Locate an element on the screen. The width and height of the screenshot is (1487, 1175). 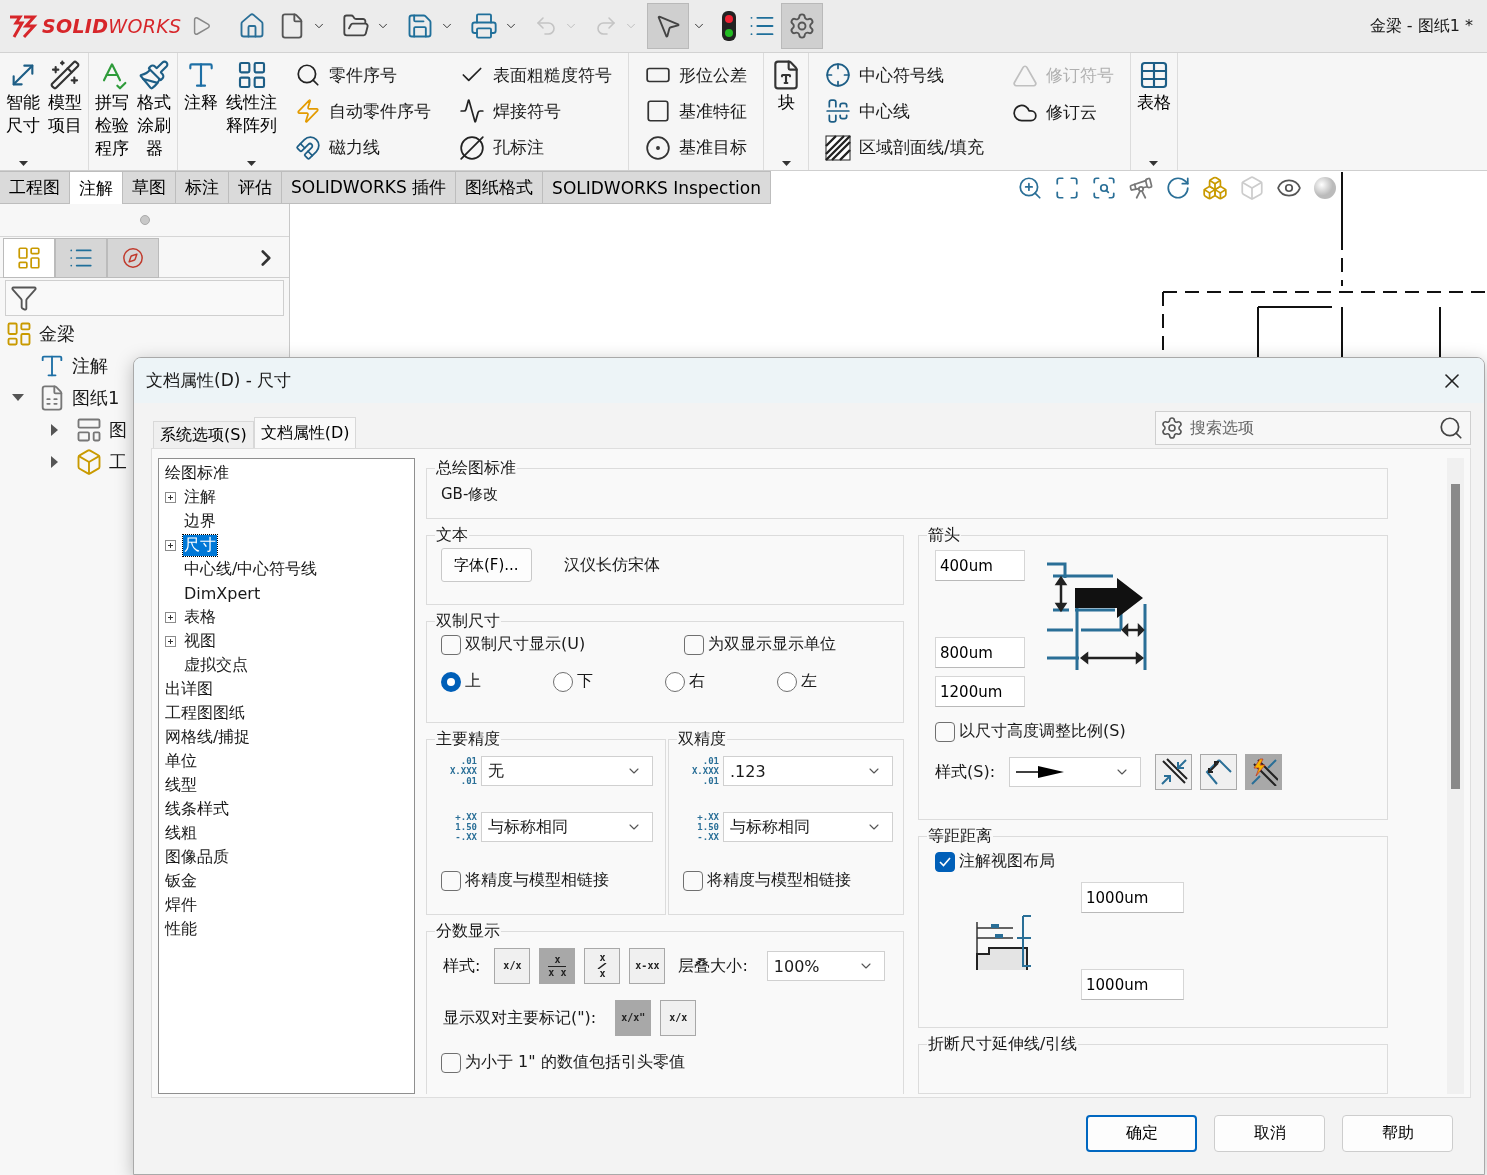
tree-item: 工程图图纸 is located at coordinates (205, 713).